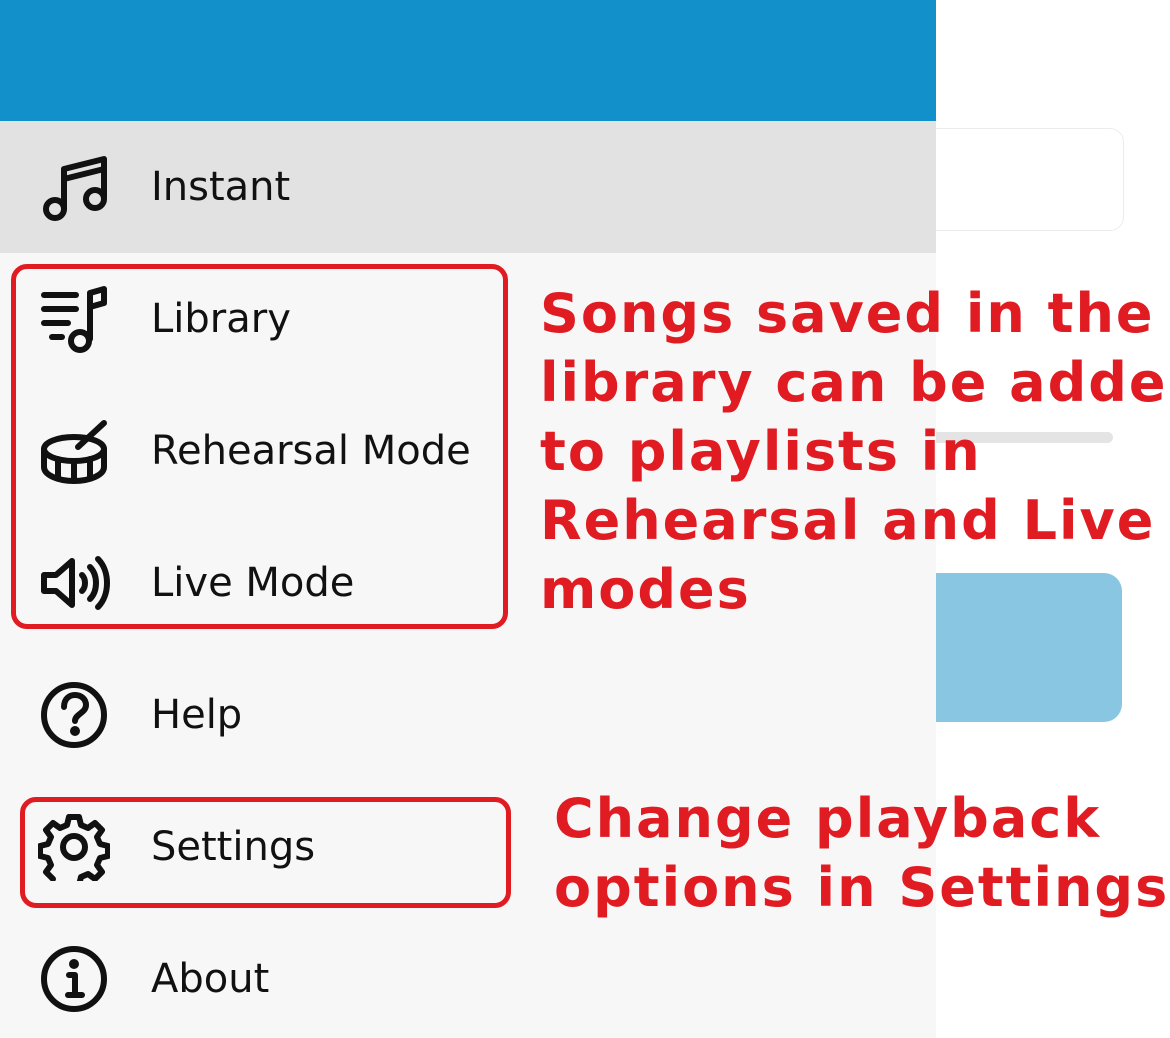  What do you see at coordinates (74, 187) in the screenshot?
I see `music-notes-icon` at bounding box center [74, 187].